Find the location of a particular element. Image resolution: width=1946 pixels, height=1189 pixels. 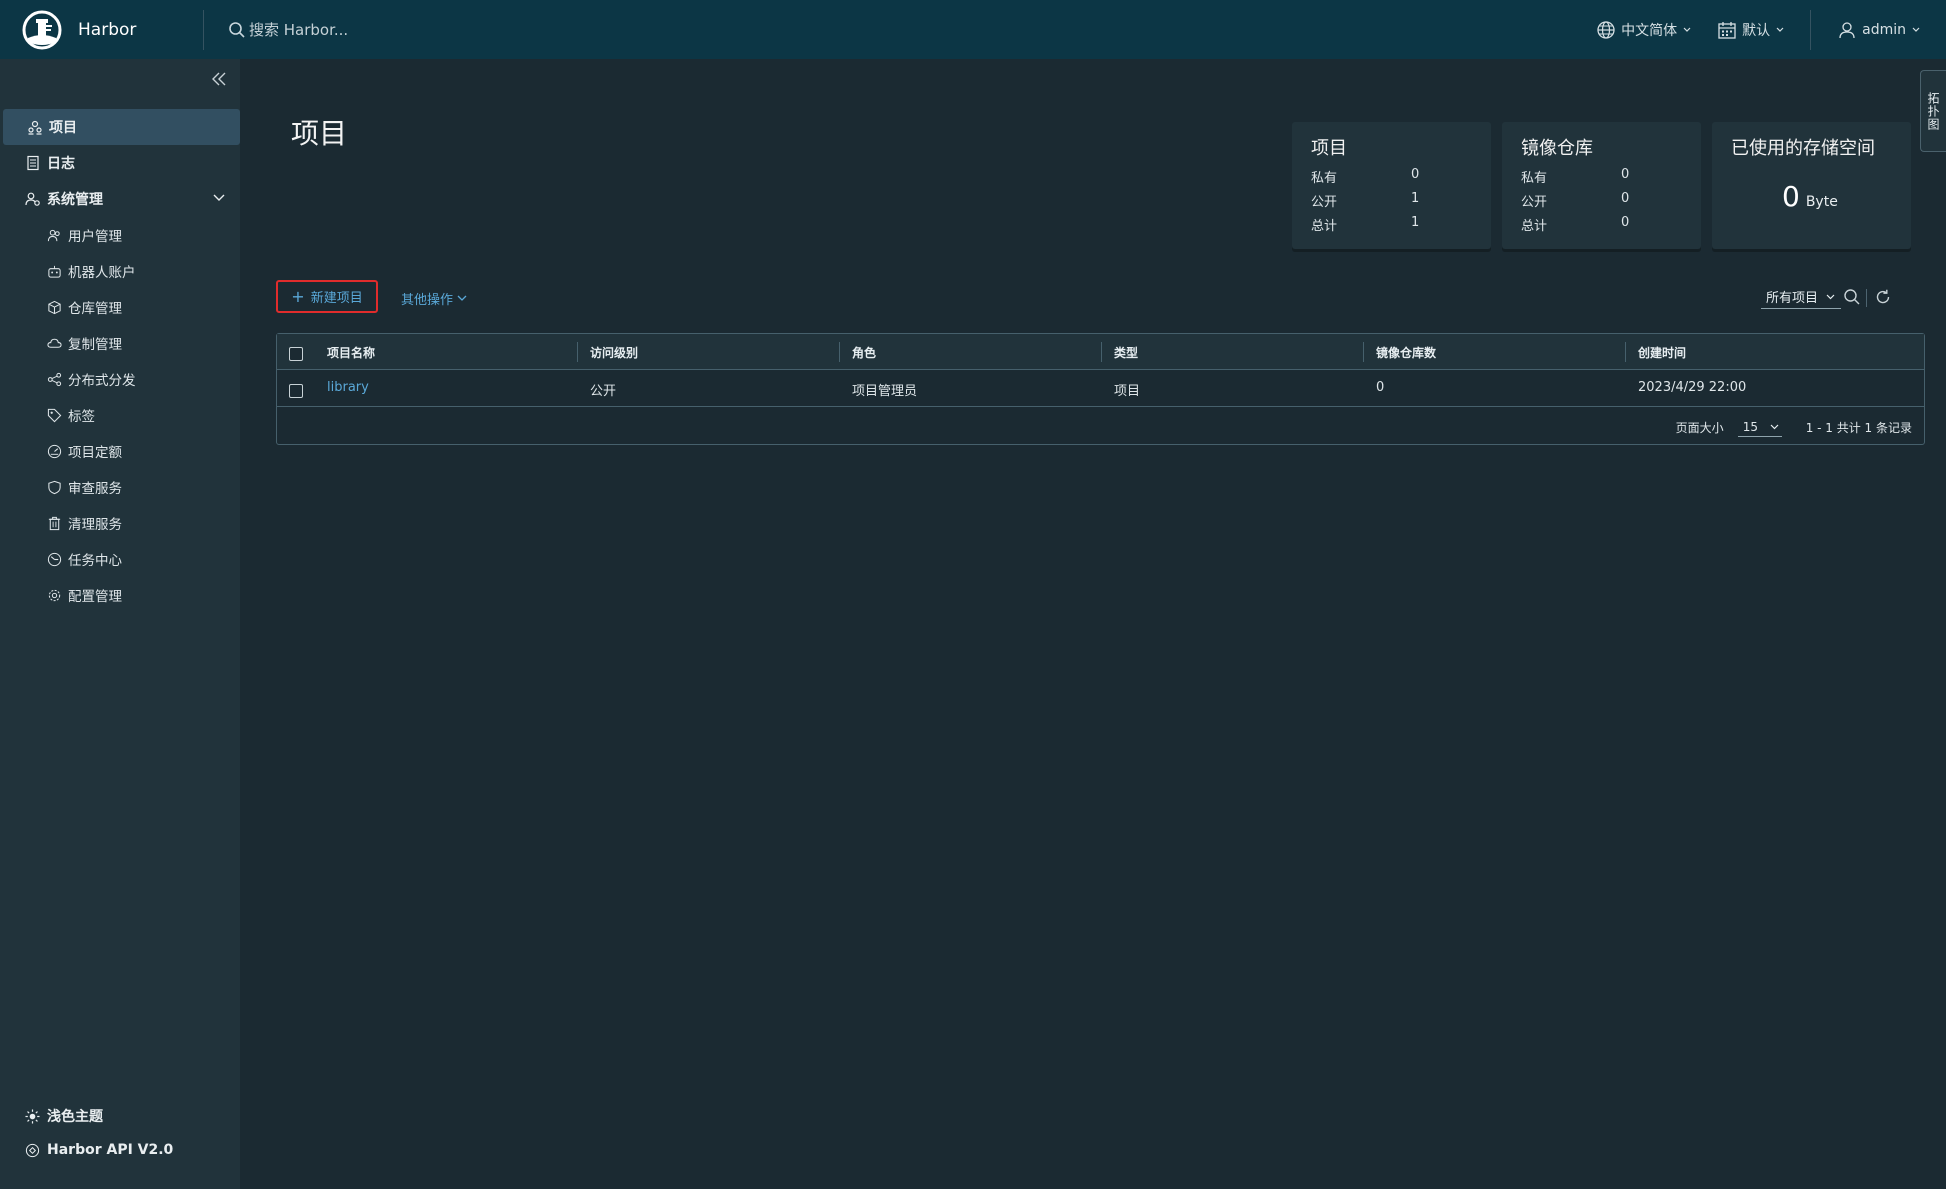

calendar-icon is located at coordinates (1727, 30).